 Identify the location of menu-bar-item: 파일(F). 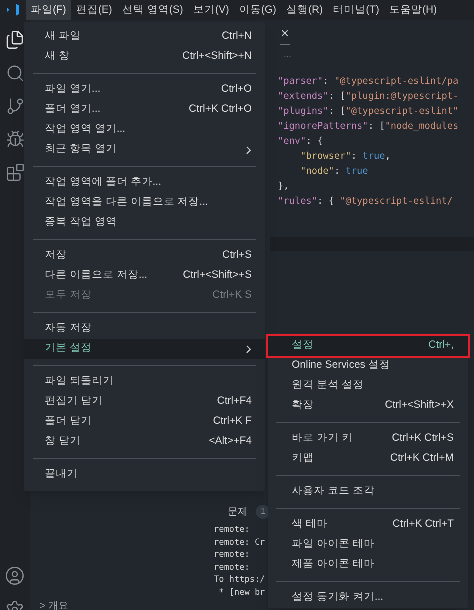
(49, 10).